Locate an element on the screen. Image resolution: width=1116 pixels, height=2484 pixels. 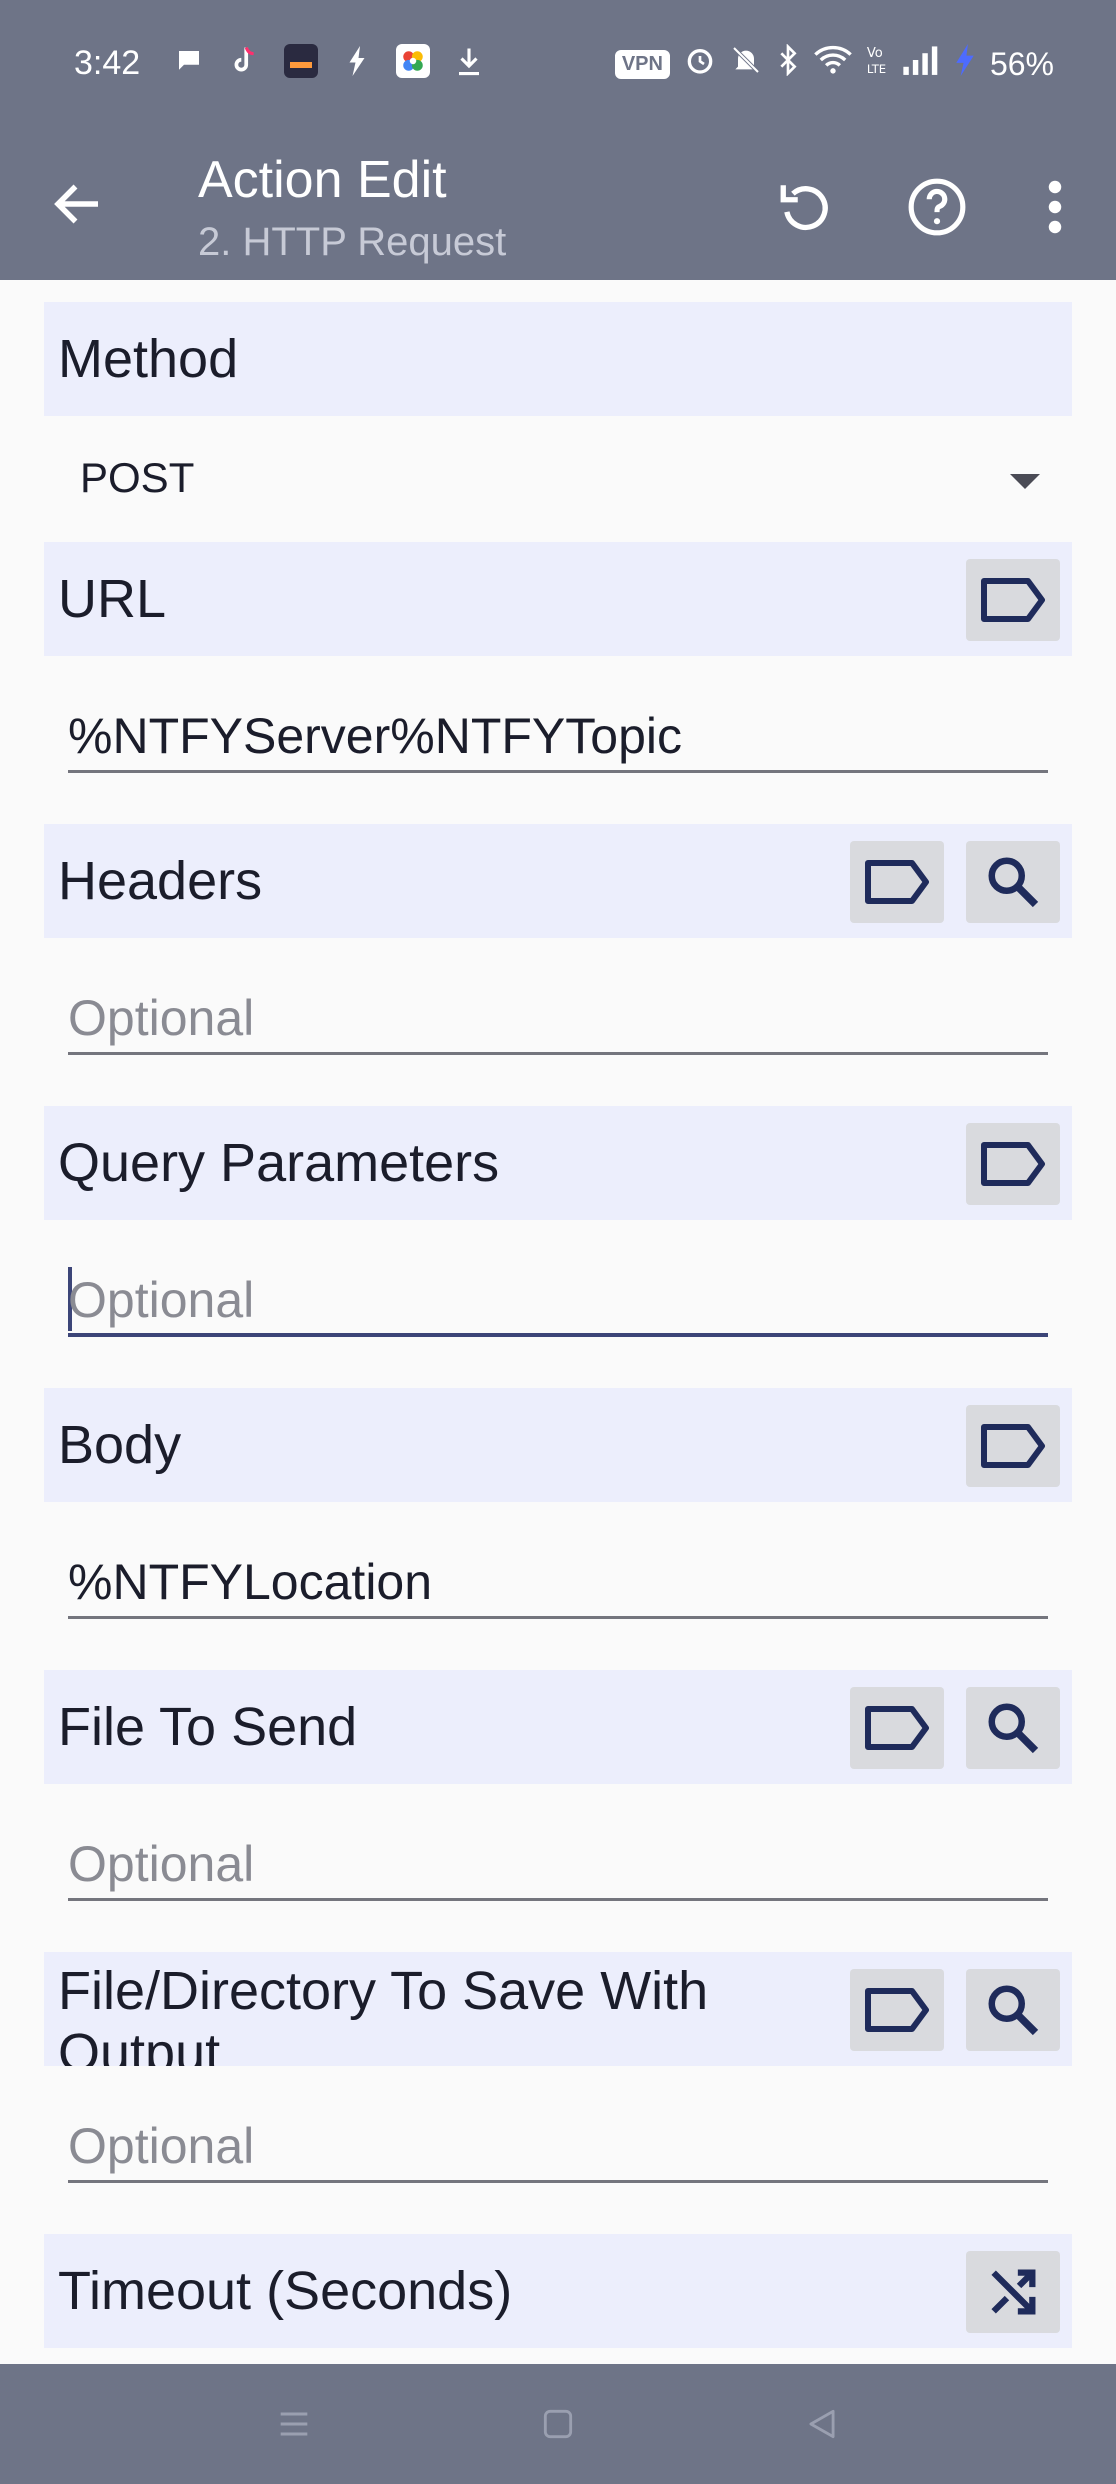
body-input: %NTFYLocation is located at coordinates (558, 1579).